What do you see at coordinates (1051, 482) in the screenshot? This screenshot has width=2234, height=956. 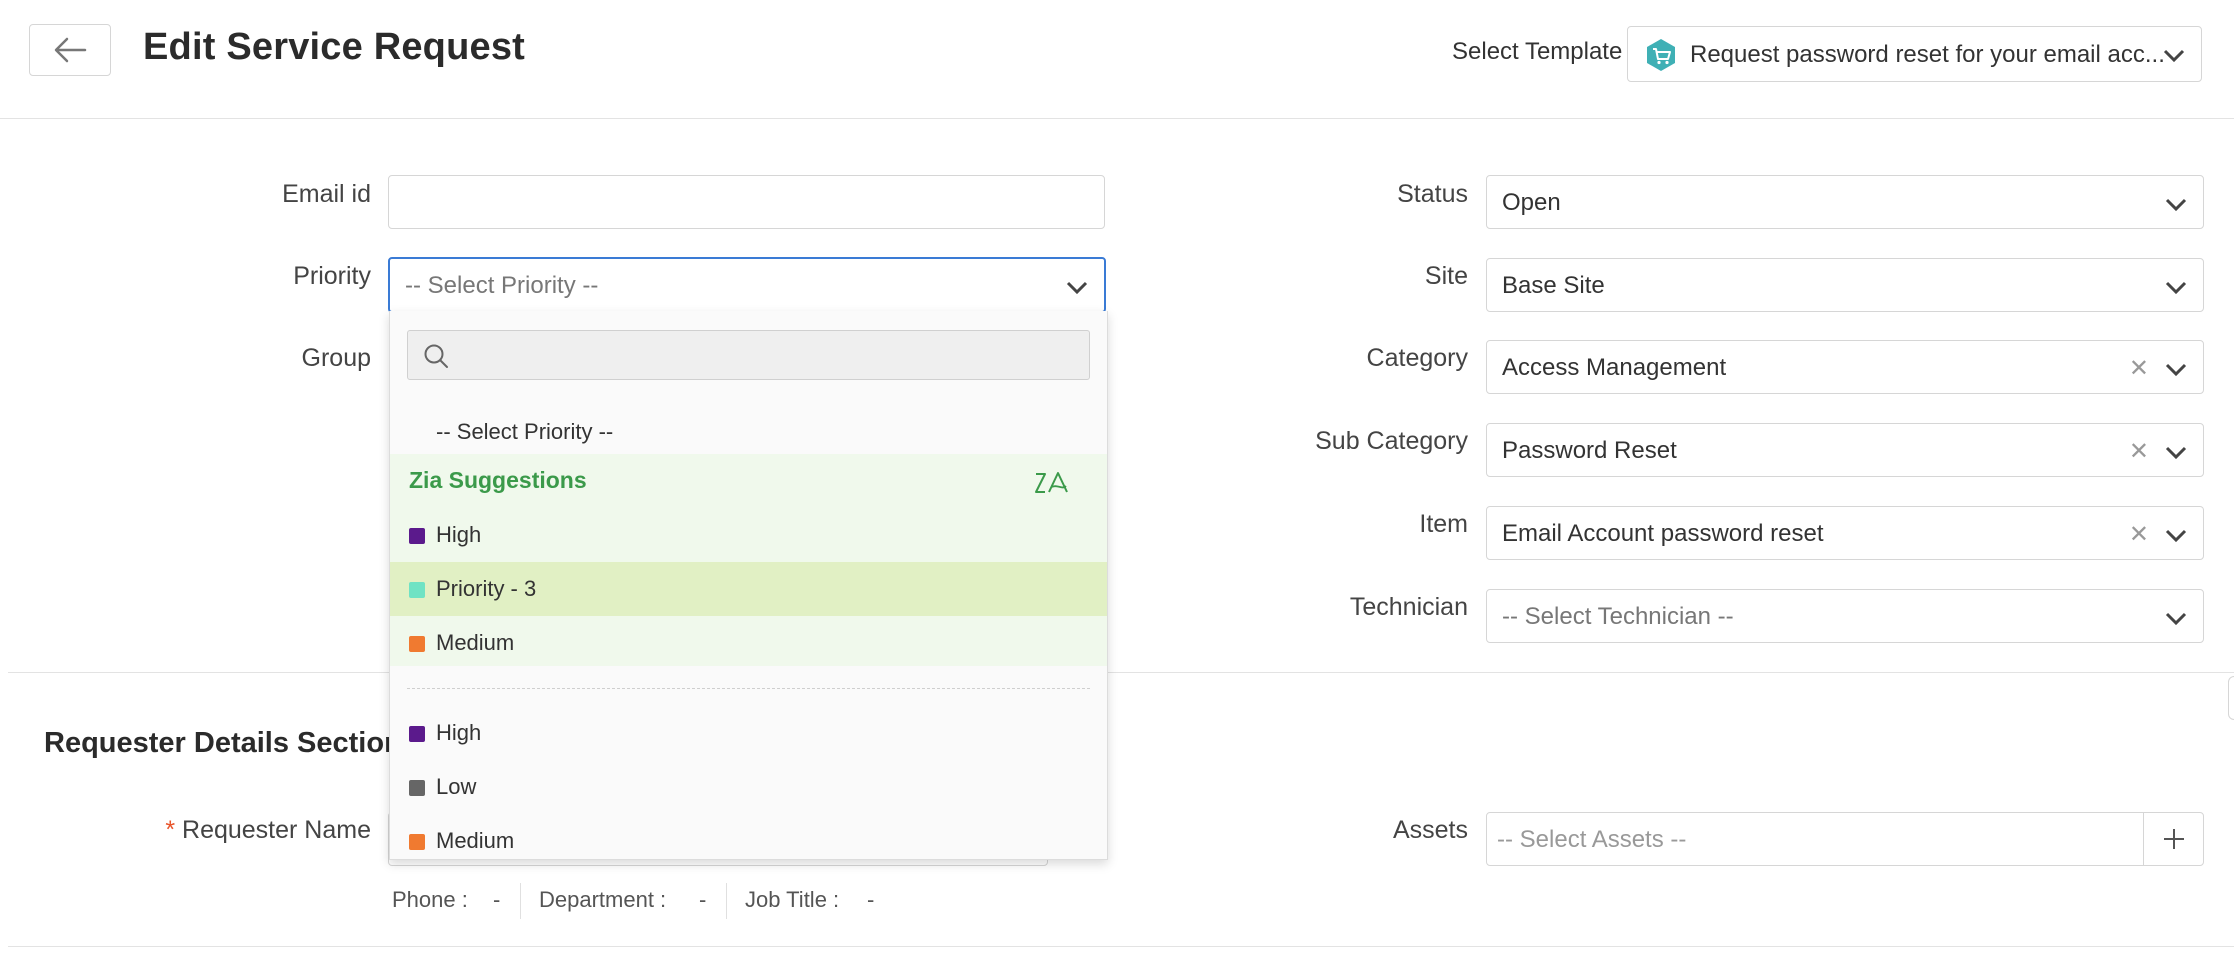 I see `zia-icon` at bounding box center [1051, 482].